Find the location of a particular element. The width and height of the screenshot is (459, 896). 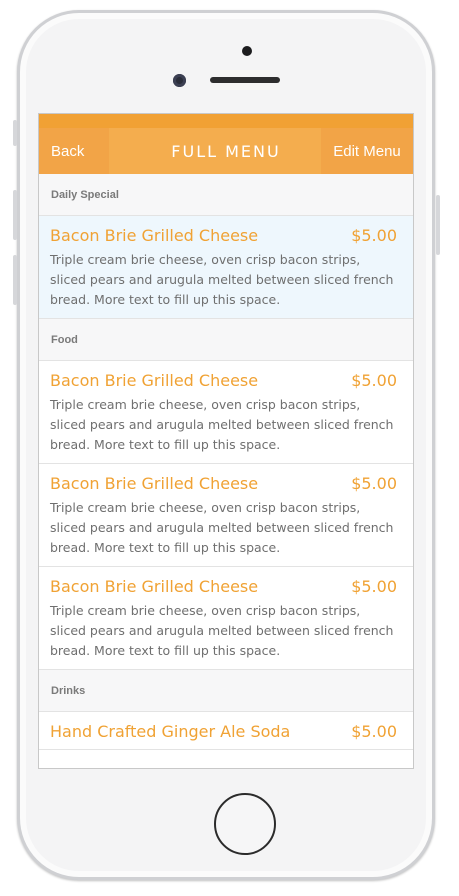

front-camera-icon is located at coordinates (179, 80).